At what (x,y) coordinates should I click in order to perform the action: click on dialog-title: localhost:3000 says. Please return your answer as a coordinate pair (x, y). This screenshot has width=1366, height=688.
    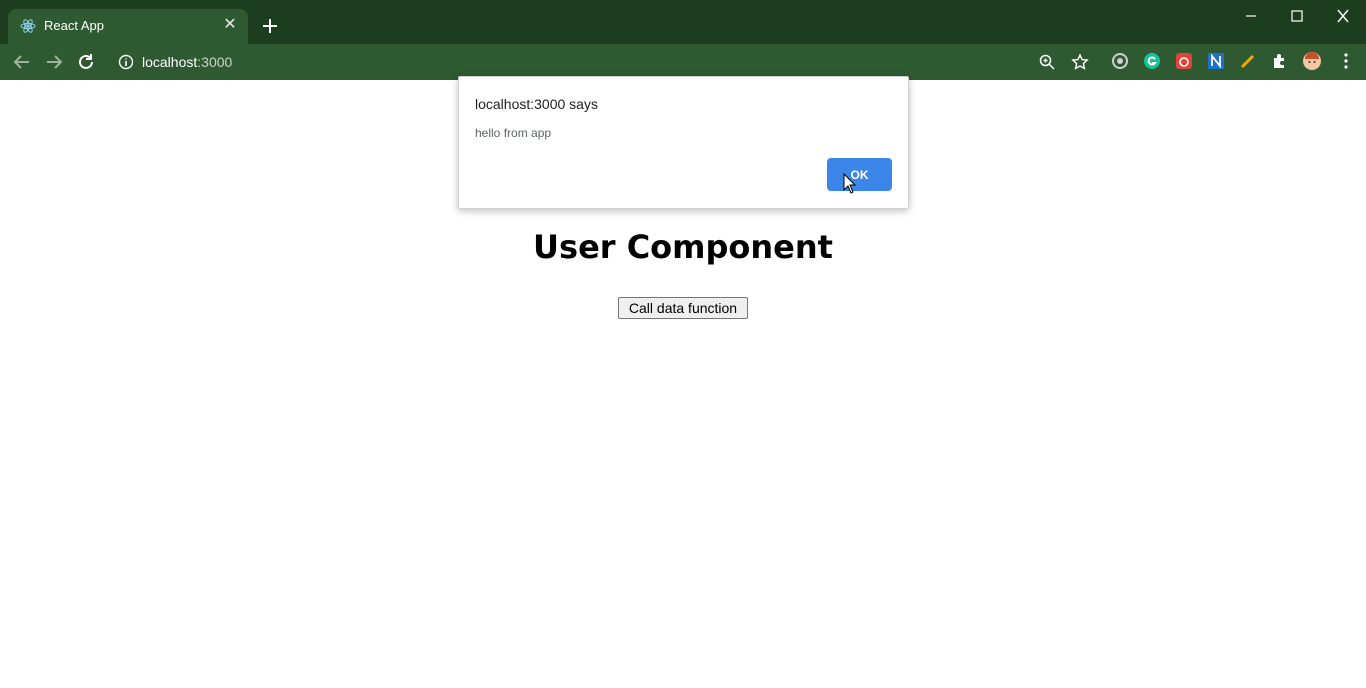
    Looking at the image, I should click on (536, 104).